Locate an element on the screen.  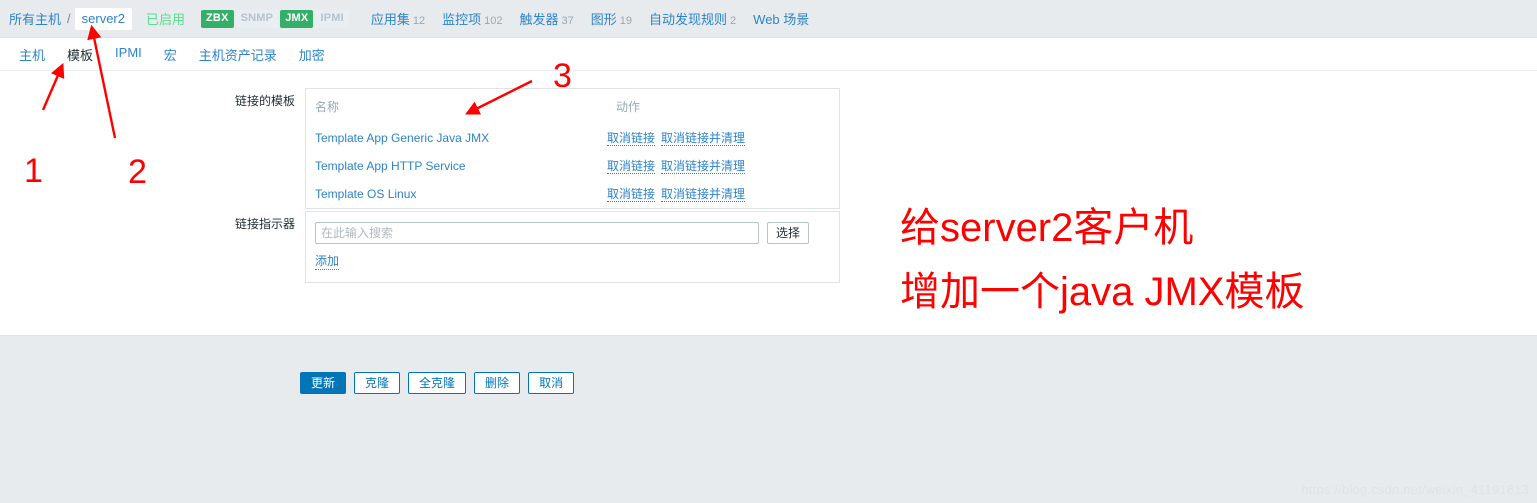
annotation-marker-3: 3 is located at coordinates (562, 76).